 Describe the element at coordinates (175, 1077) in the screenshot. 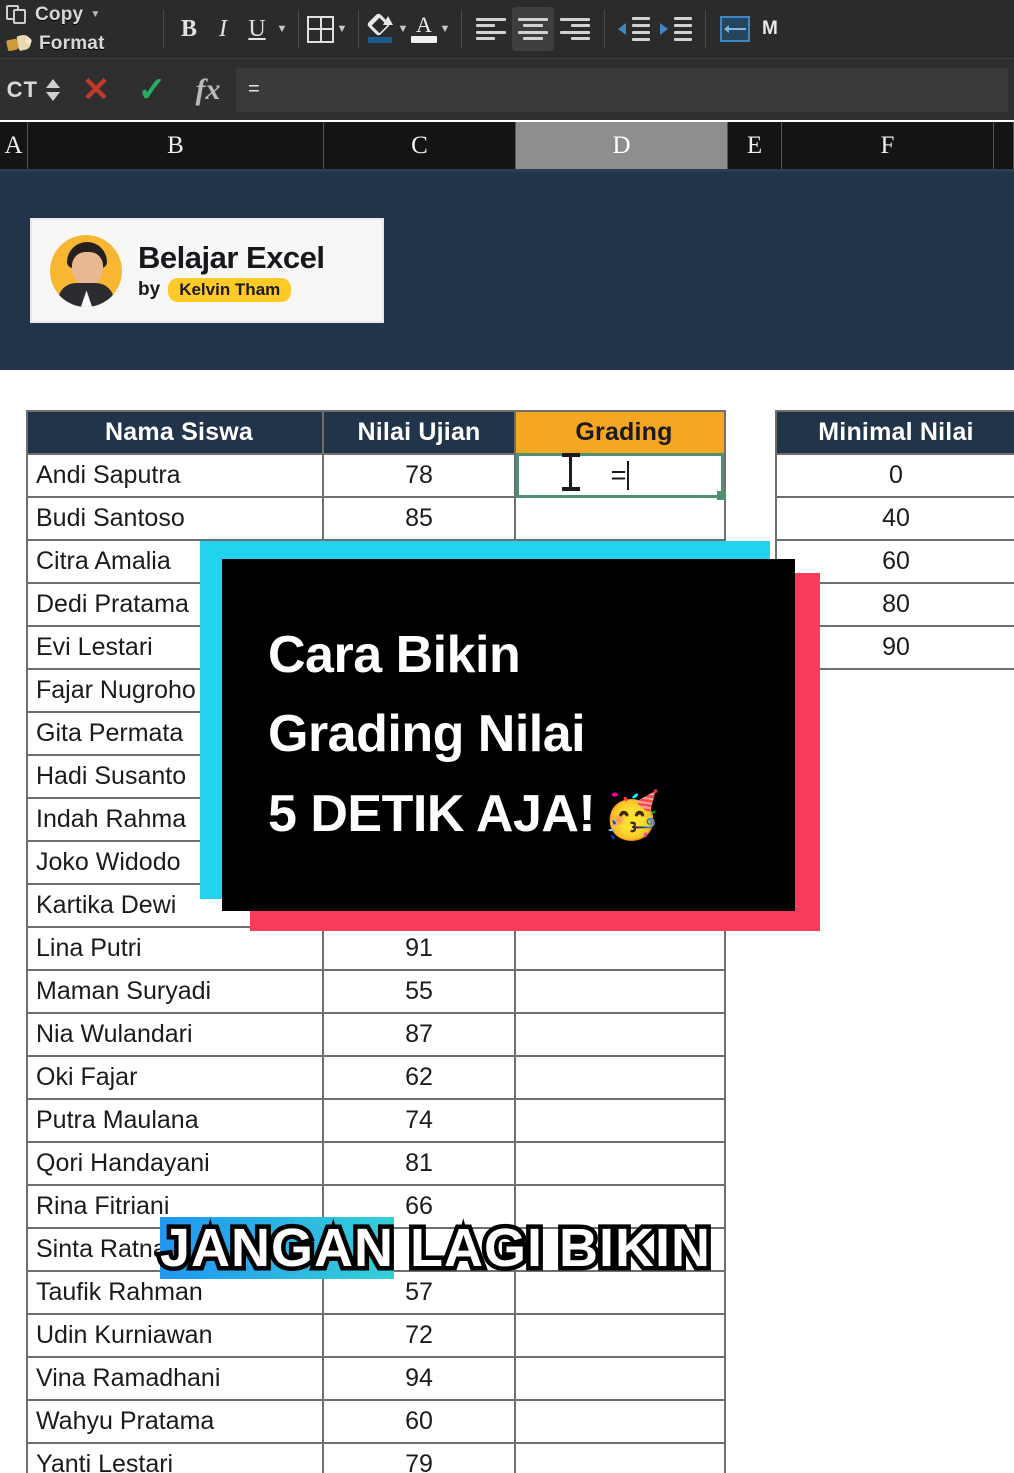

I see `cell-name: Oki Fajar` at that location.